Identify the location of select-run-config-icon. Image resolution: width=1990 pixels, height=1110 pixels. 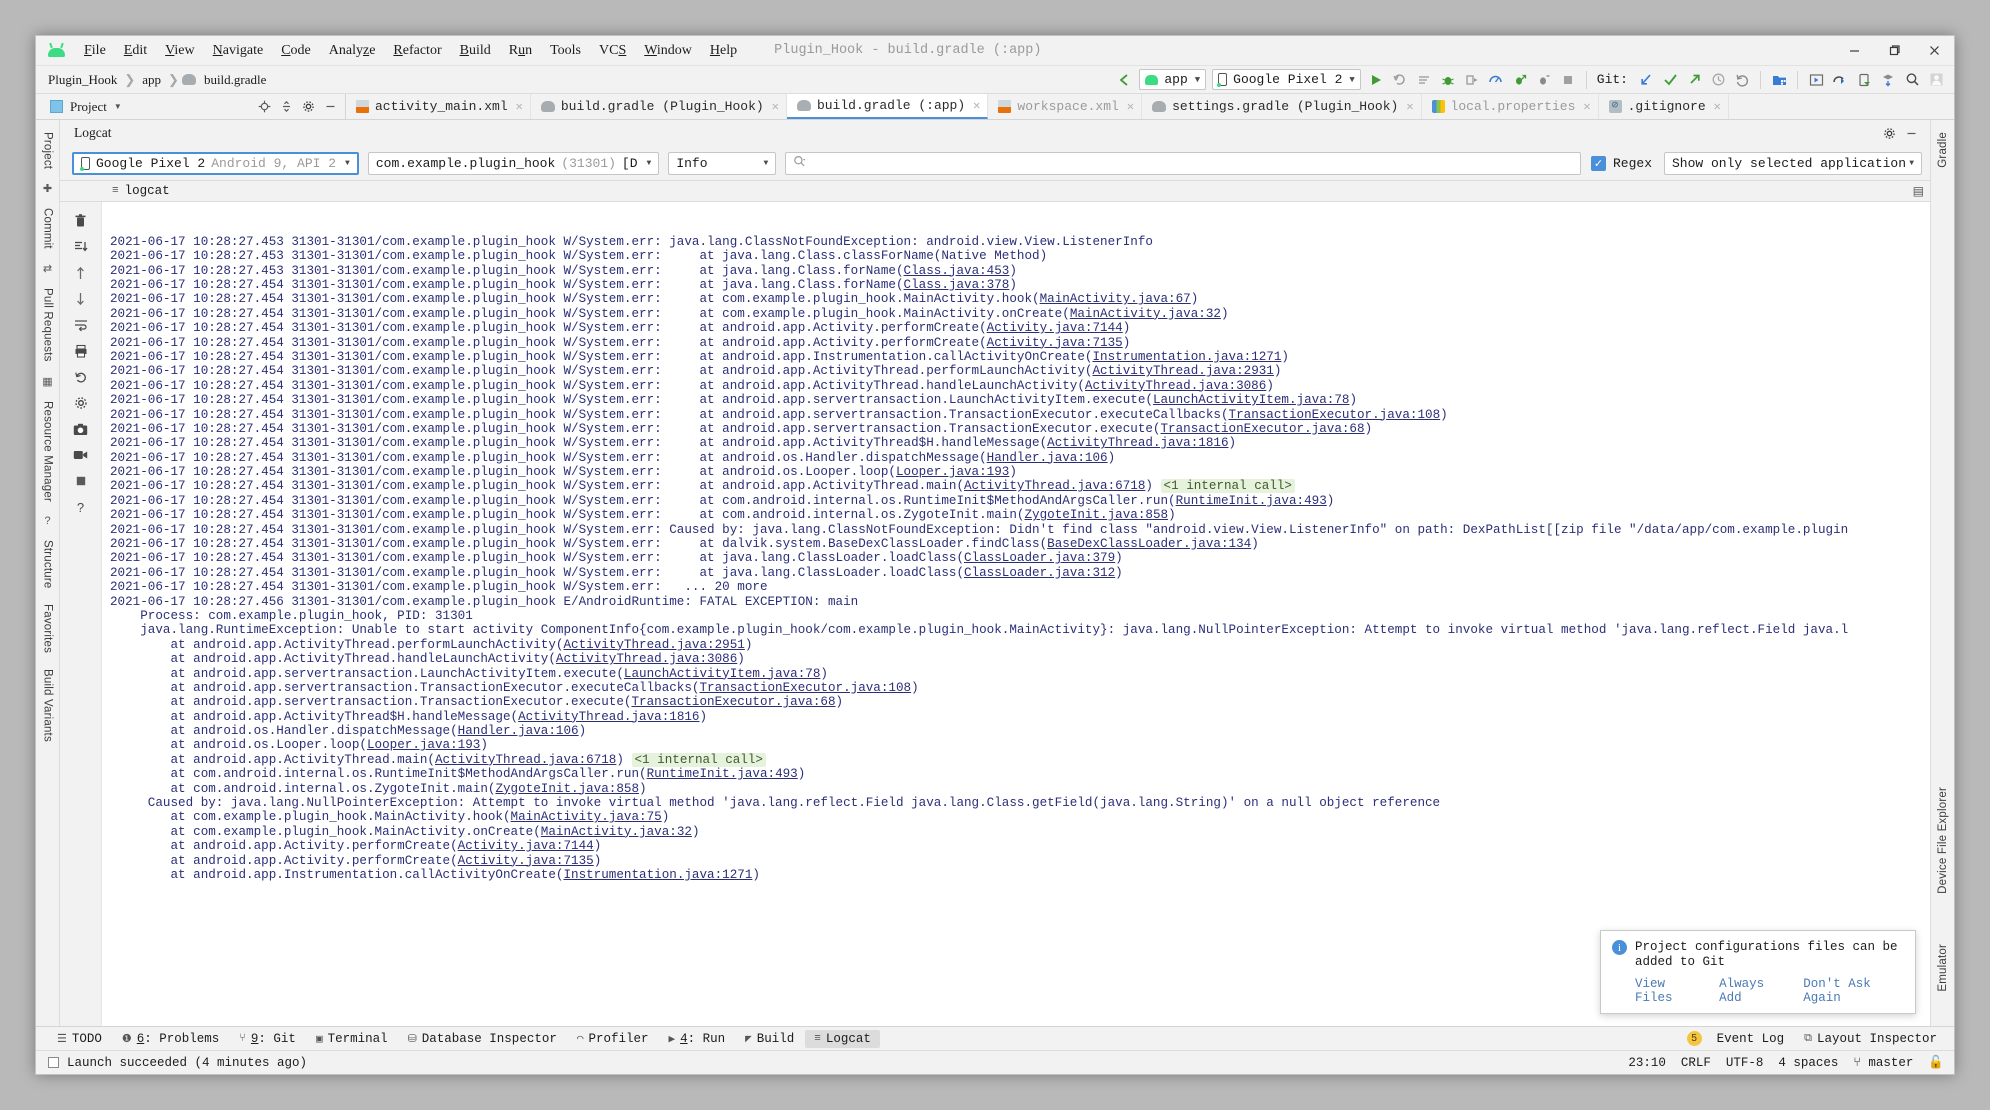
(1424, 80).